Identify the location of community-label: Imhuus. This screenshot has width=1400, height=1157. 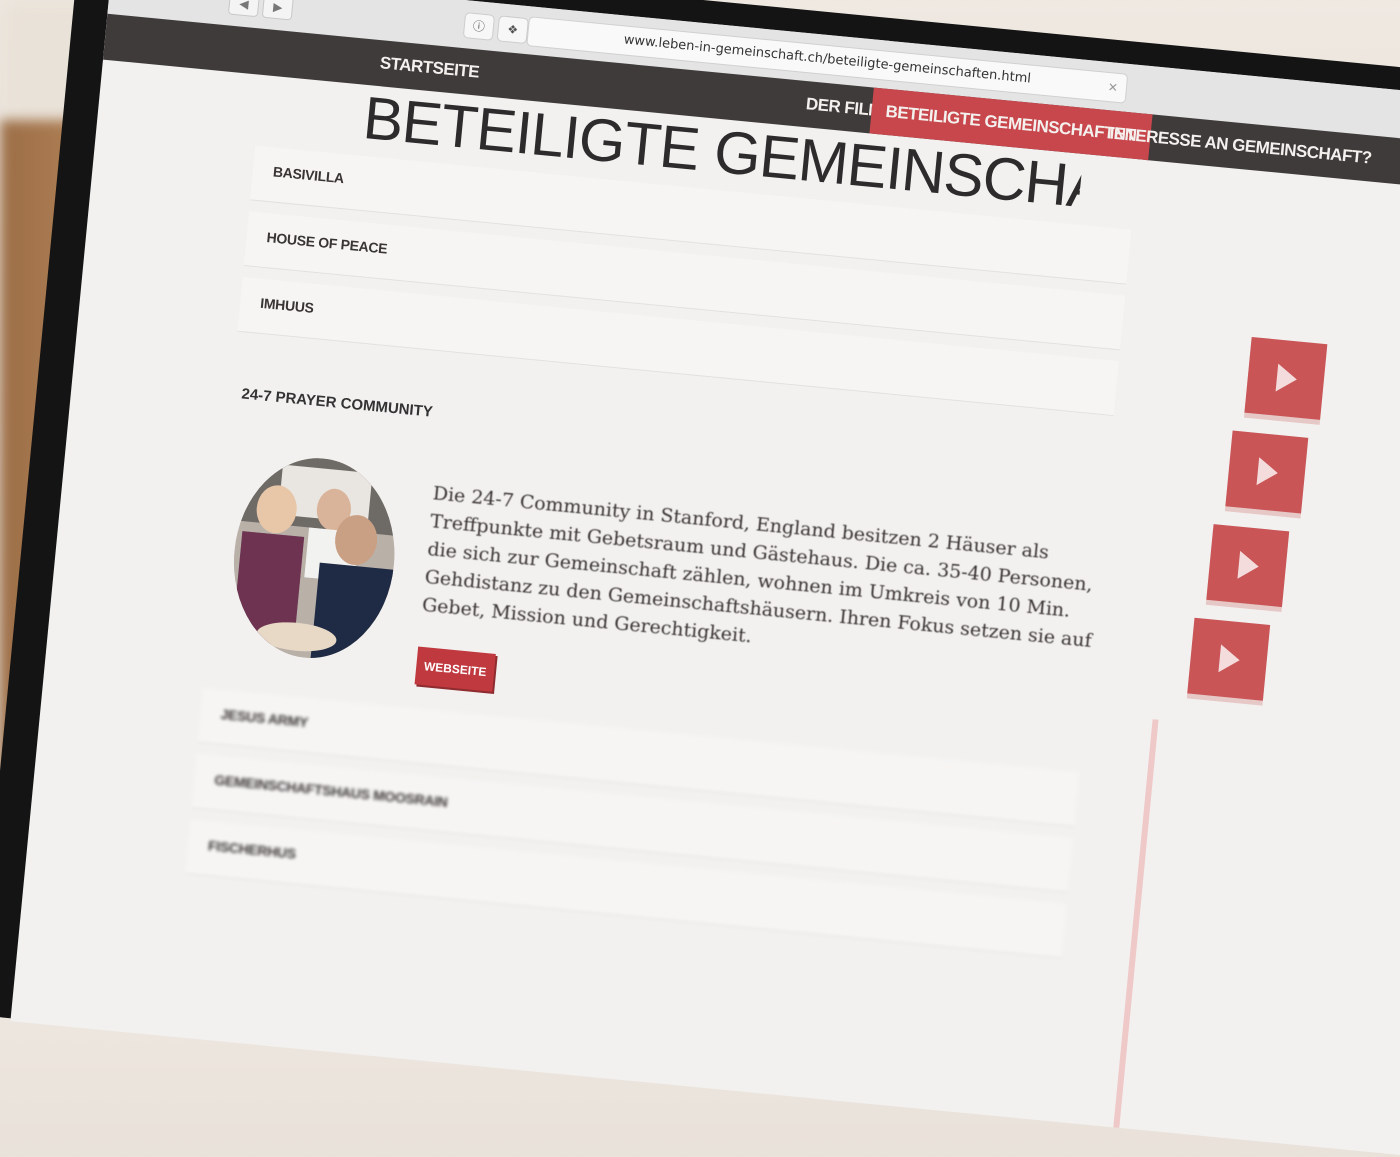
(287, 305).